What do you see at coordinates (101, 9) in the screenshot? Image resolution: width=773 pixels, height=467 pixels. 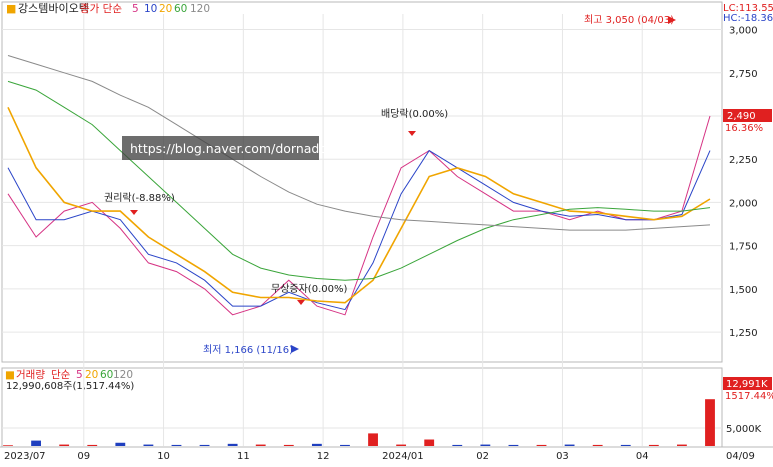 I see `price-legend-label: 종가 단순` at bounding box center [101, 9].